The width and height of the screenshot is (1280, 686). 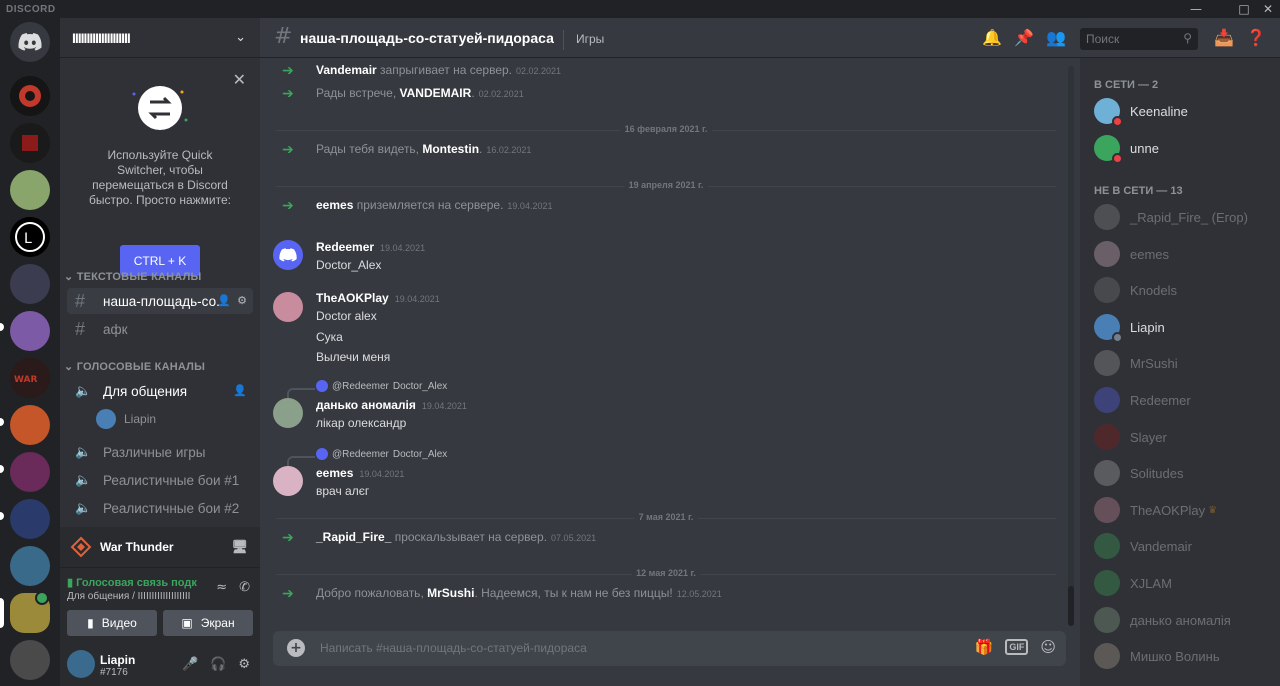 I want to click on members-icon: 👥, so click(x=1056, y=37).